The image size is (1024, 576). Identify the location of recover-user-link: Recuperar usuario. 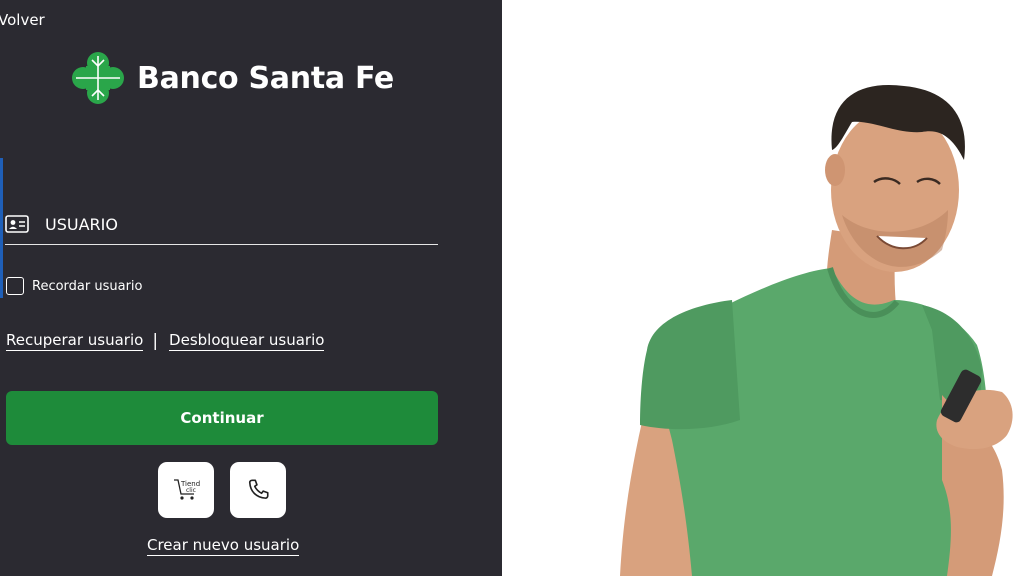
(75, 341).